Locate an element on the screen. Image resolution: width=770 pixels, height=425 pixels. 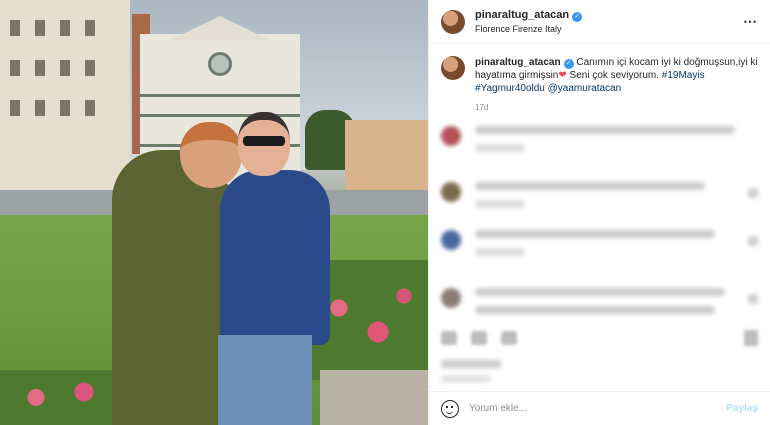
avatar is located at coordinates (453, 21).